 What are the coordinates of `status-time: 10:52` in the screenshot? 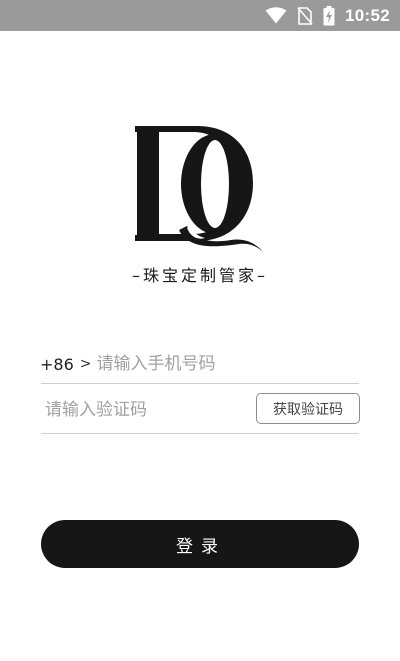 It's located at (367, 15).